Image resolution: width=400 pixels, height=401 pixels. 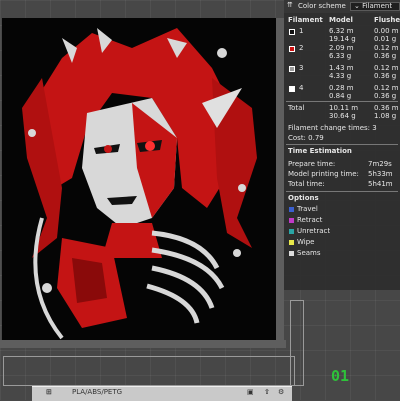 What do you see at coordinates (301, 48) in the screenshot?
I see `filament-2-index: 2` at bounding box center [301, 48].